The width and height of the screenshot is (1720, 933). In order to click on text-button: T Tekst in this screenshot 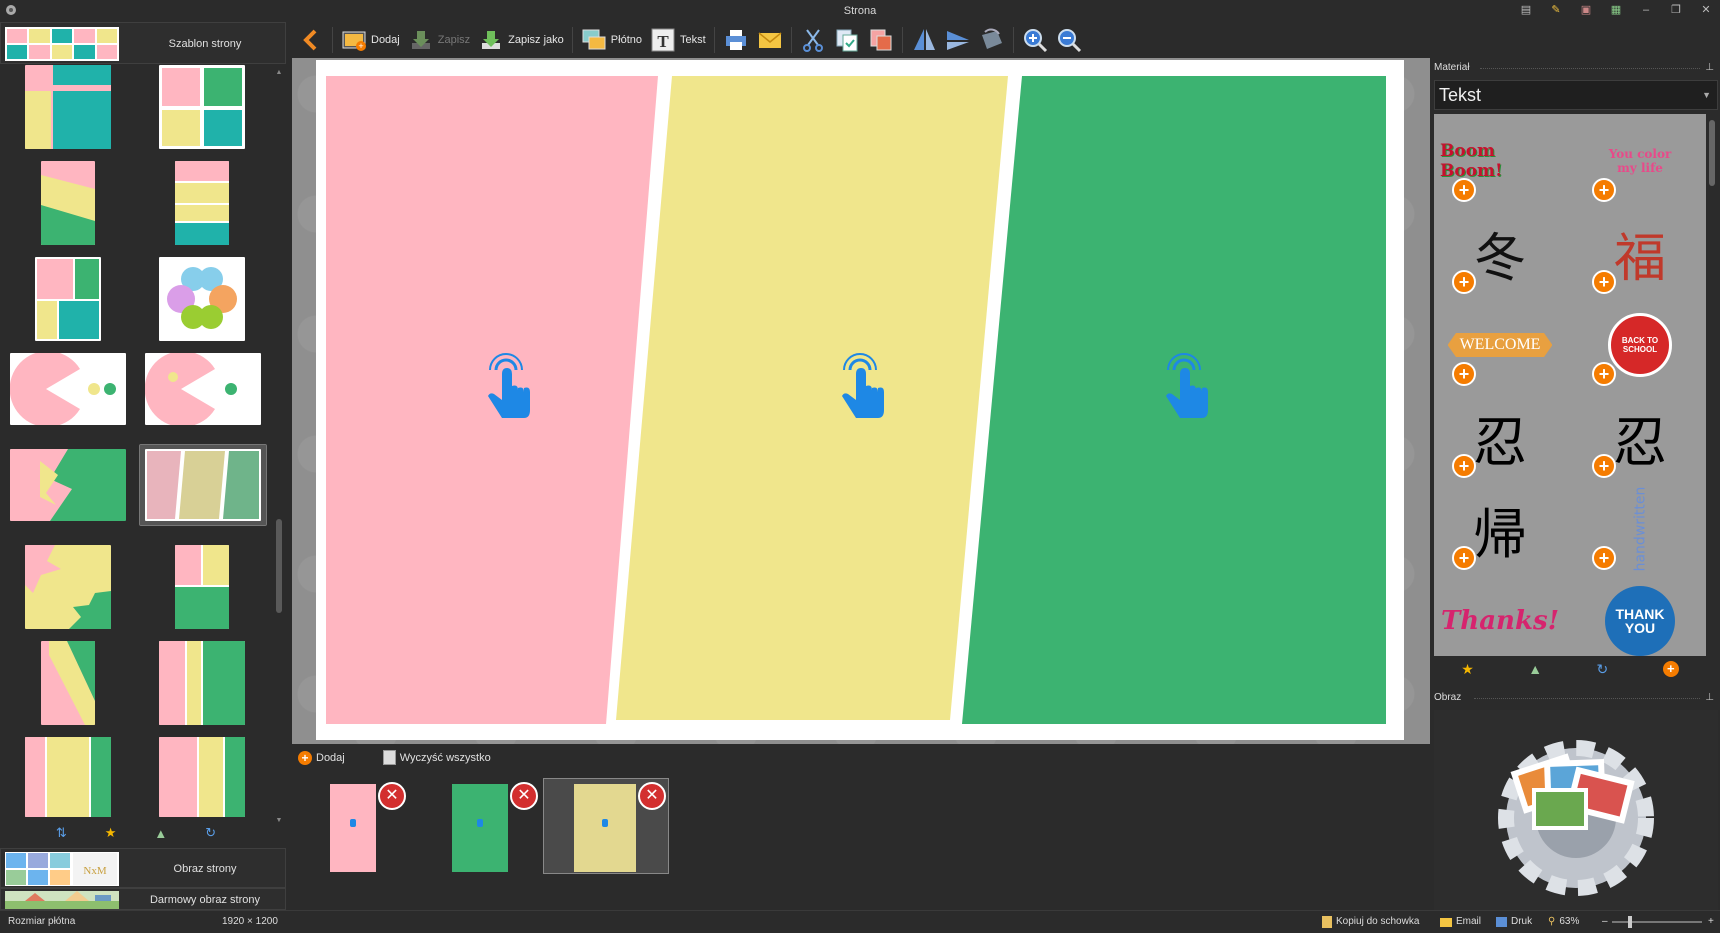, I will do `click(678, 40)`.